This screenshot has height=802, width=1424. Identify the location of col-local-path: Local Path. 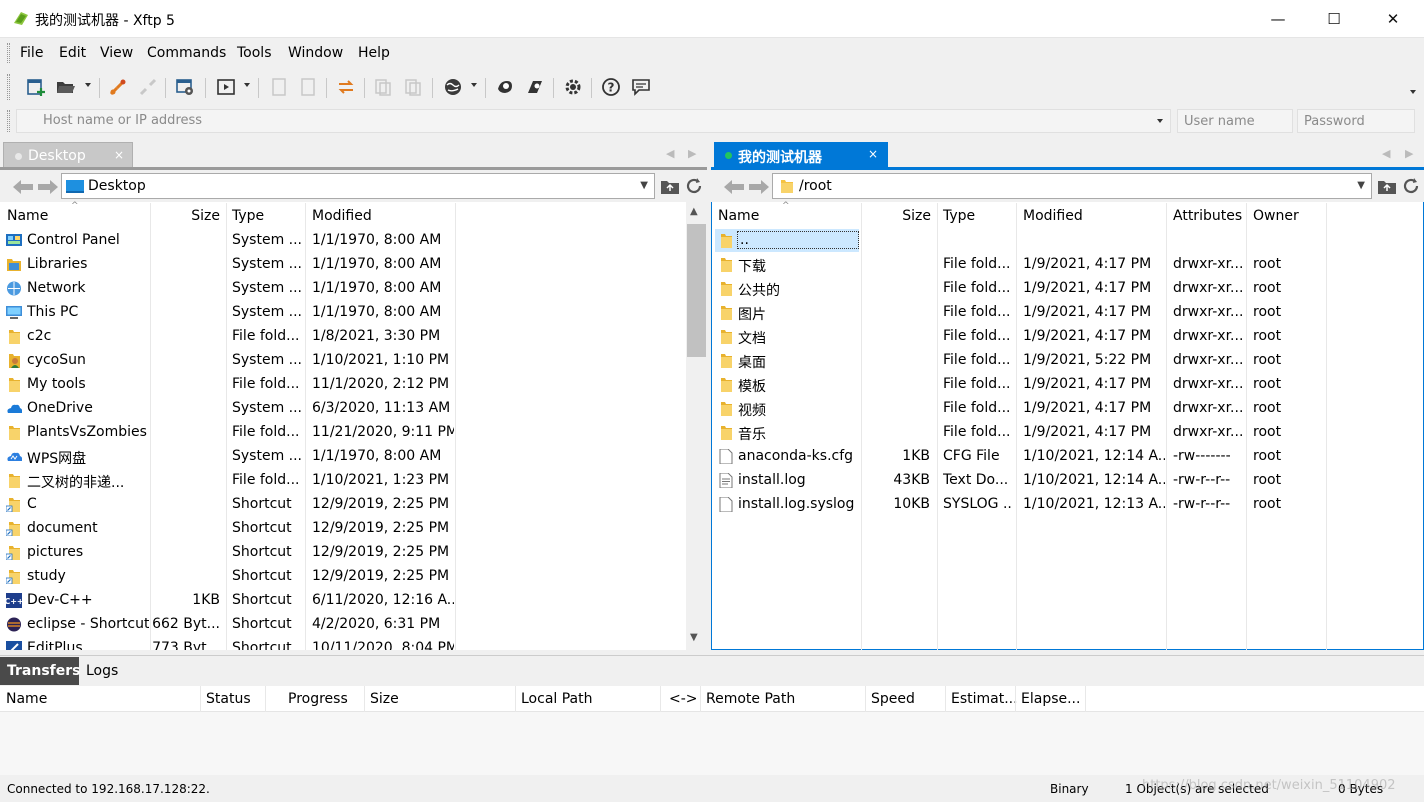
(557, 699).